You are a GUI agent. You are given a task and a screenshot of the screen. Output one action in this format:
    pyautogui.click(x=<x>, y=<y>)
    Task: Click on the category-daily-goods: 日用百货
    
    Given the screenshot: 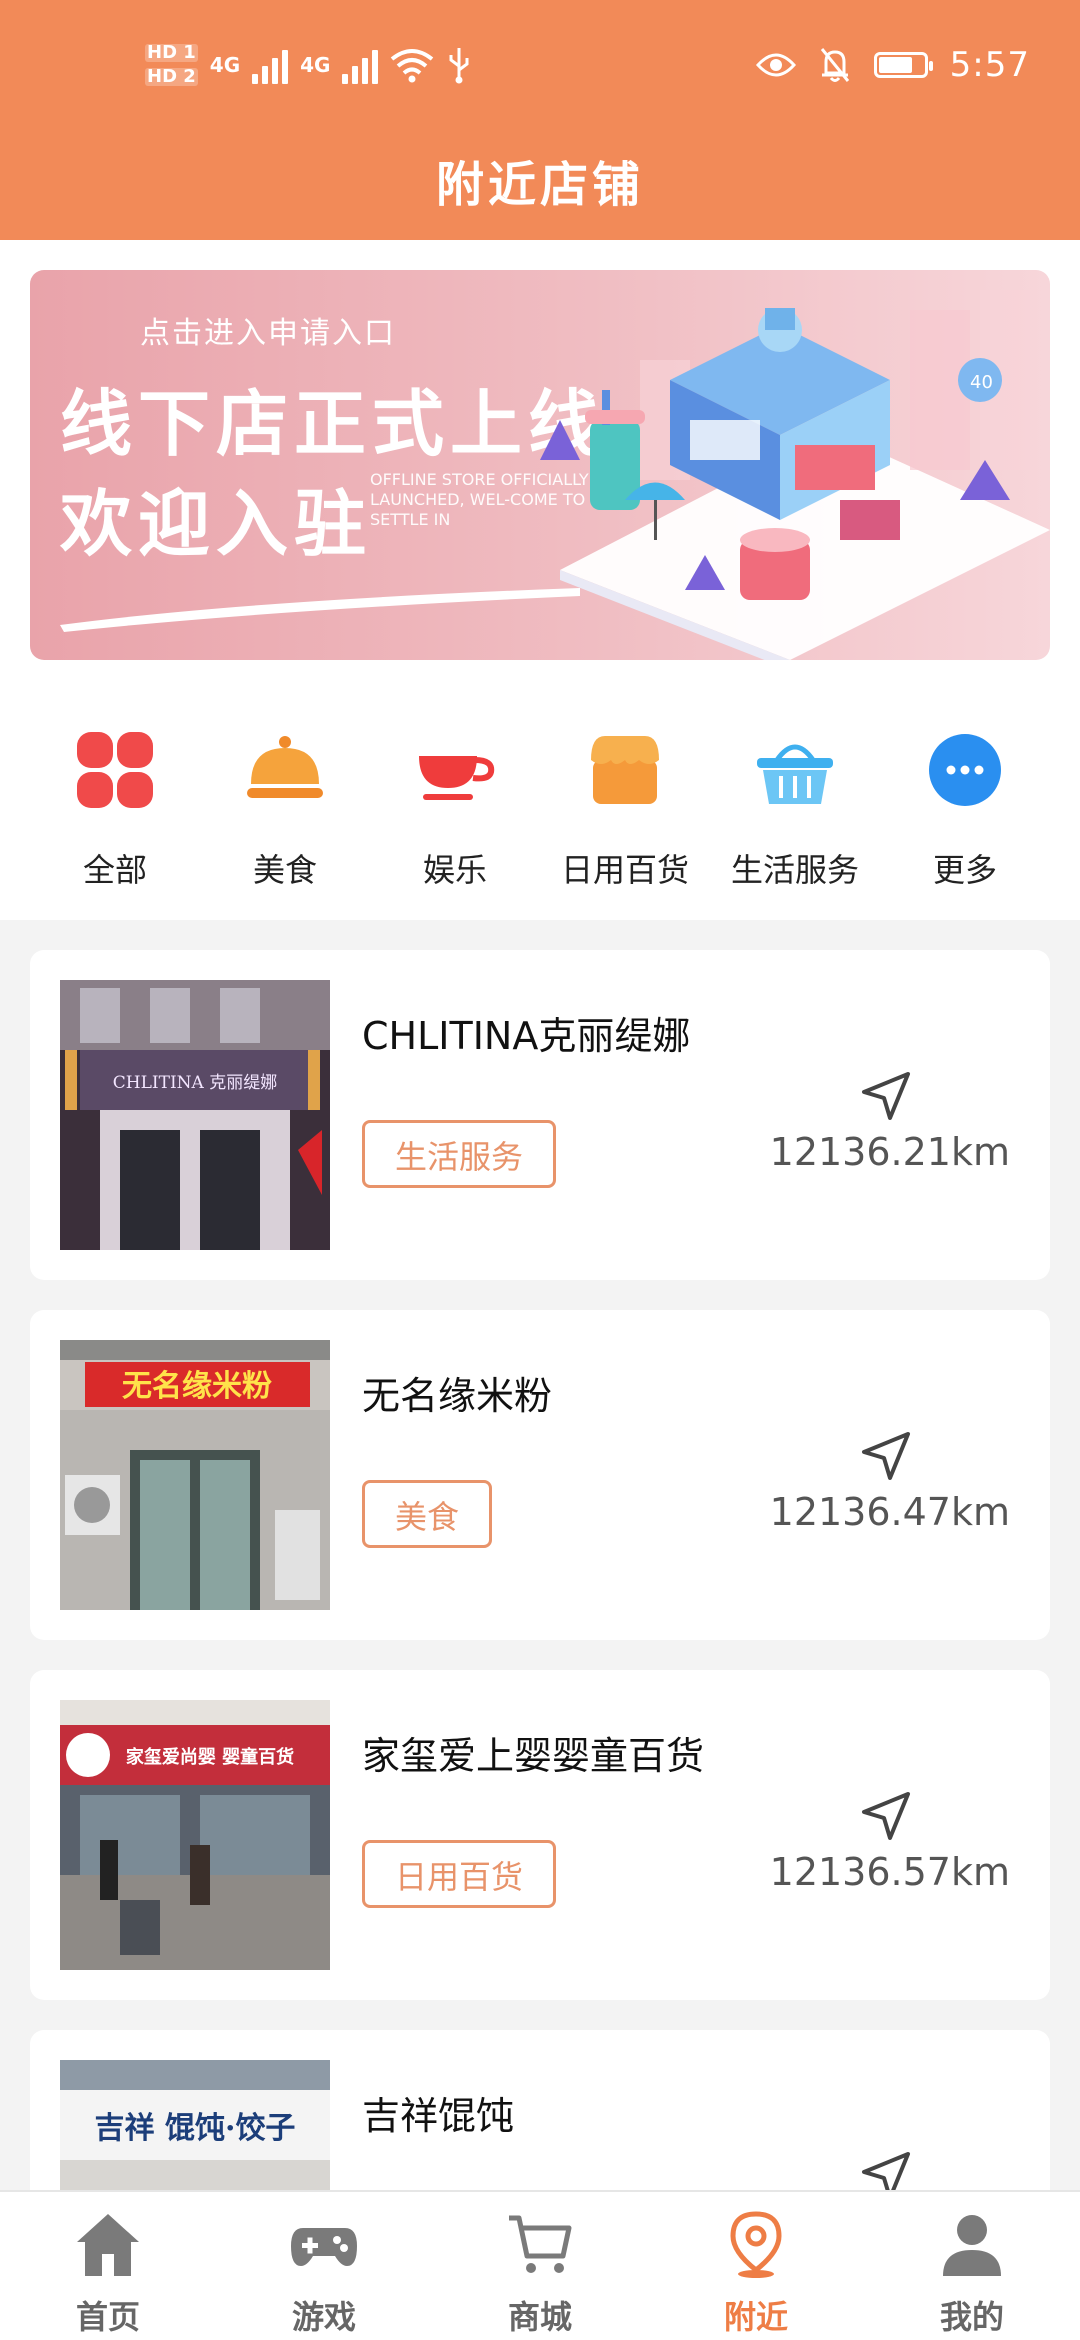 What is the action you would take?
    pyautogui.click(x=625, y=805)
    